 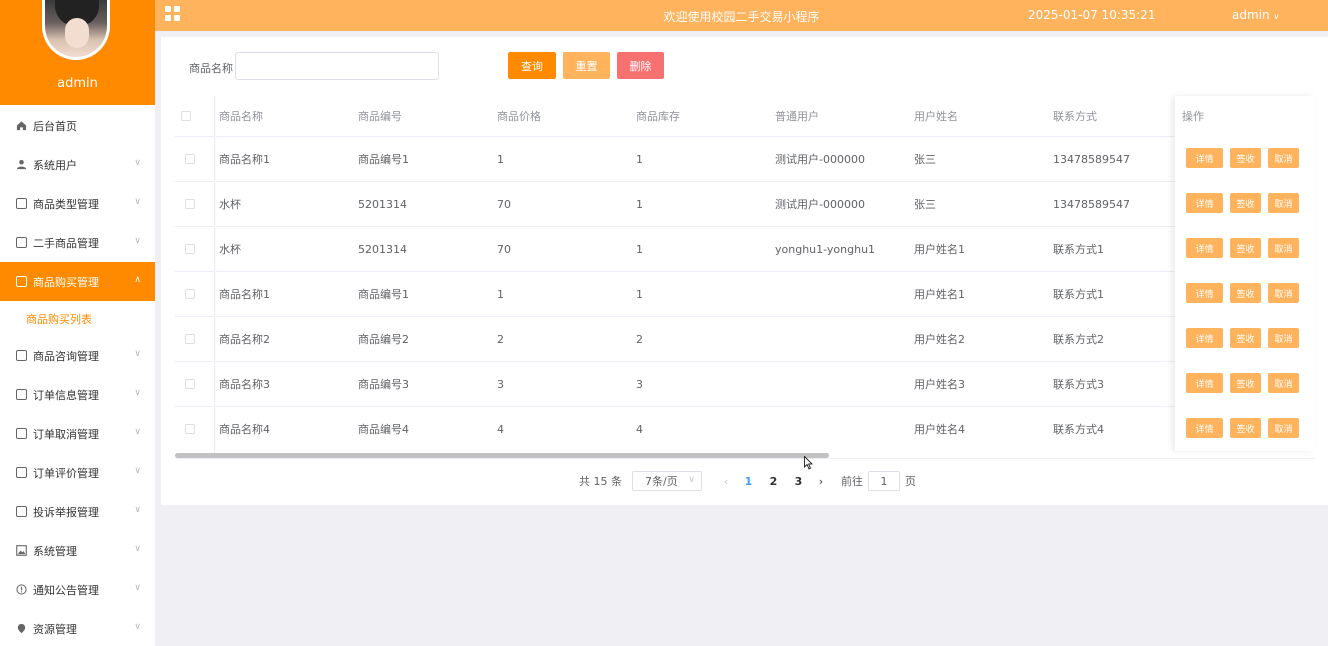 I want to click on sidebar-item-label: 资源管理, so click(x=55, y=629).